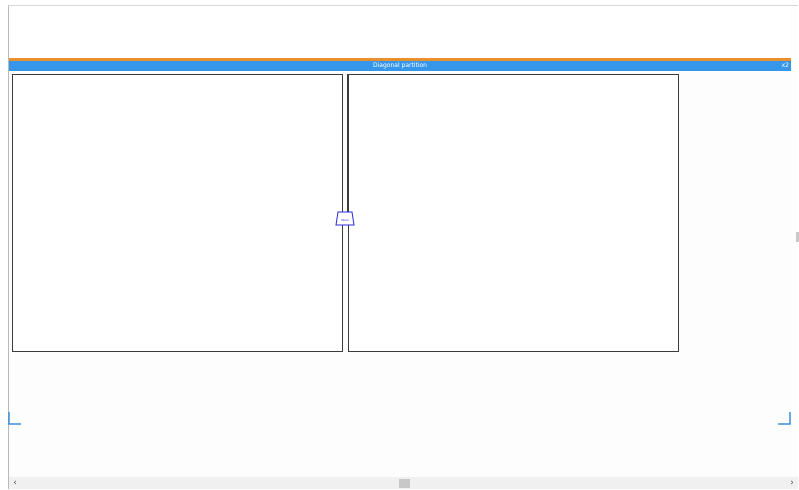  What do you see at coordinates (784, 418) in the screenshot?
I see `selection-corner-right` at bounding box center [784, 418].